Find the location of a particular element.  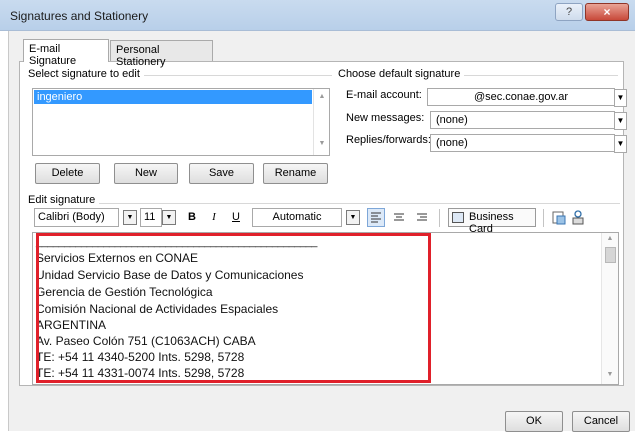

signature-list: ingeniero ▲ ▼ is located at coordinates (181, 122).